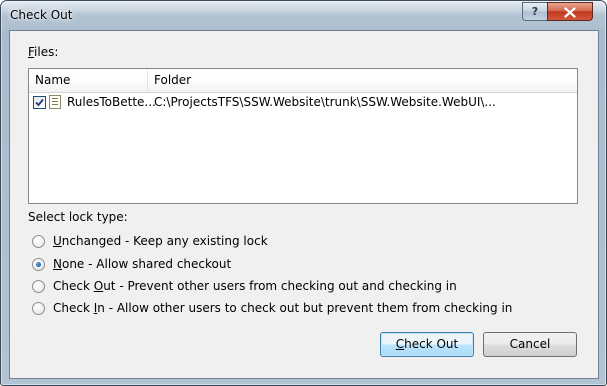  Describe the element at coordinates (38, 264) in the screenshot. I see `radio-button-selected` at that location.